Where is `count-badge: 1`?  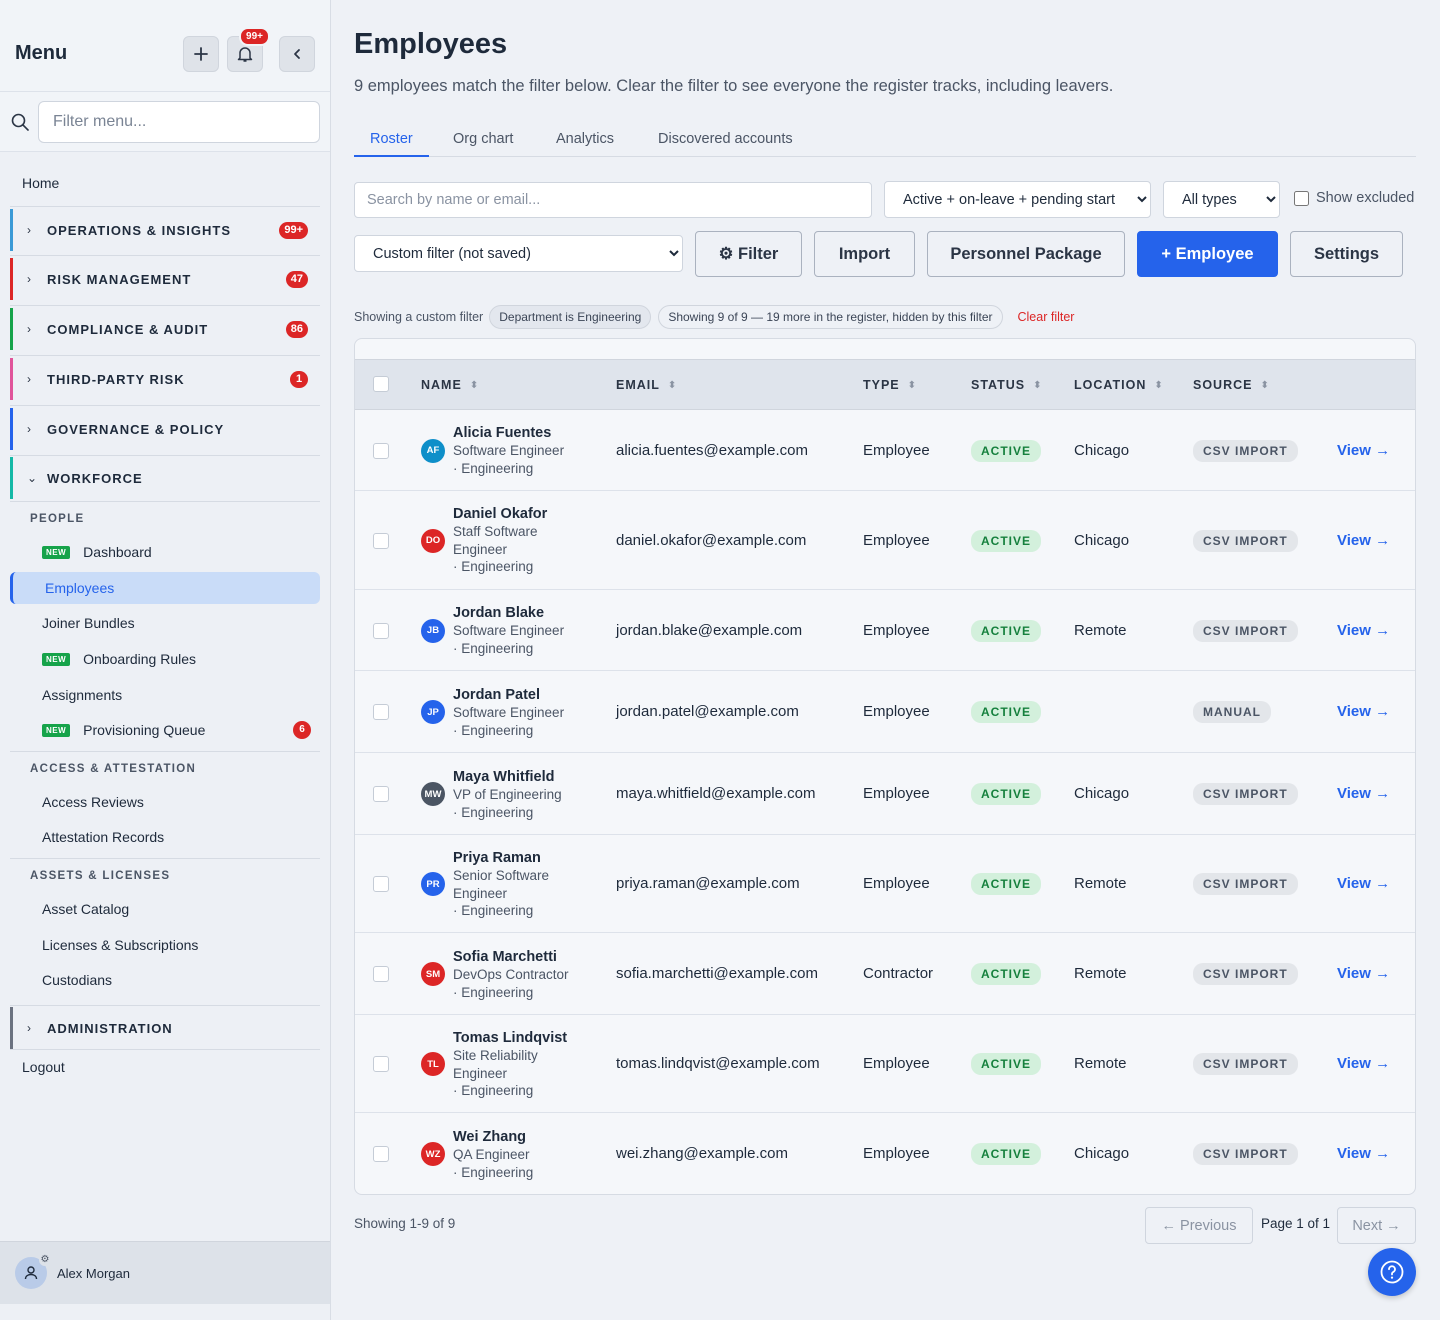 count-badge: 1 is located at coordinates (299, 379).